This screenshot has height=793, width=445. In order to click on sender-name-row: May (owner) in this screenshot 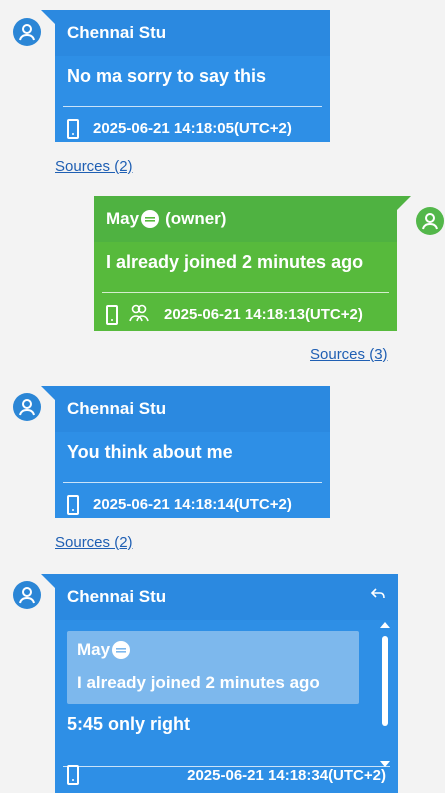, I will do `click(245, 219)`.